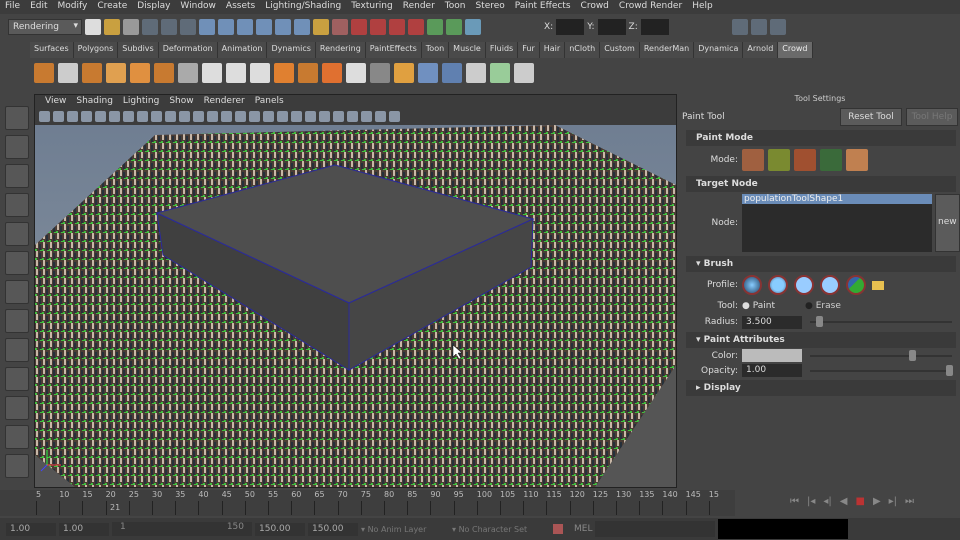 Image resolution: width=960 pixels, height=540 pixels. Describe the element at coordinates (283, 27) in the screenshot. I see `snap-surface-icon` at that location.